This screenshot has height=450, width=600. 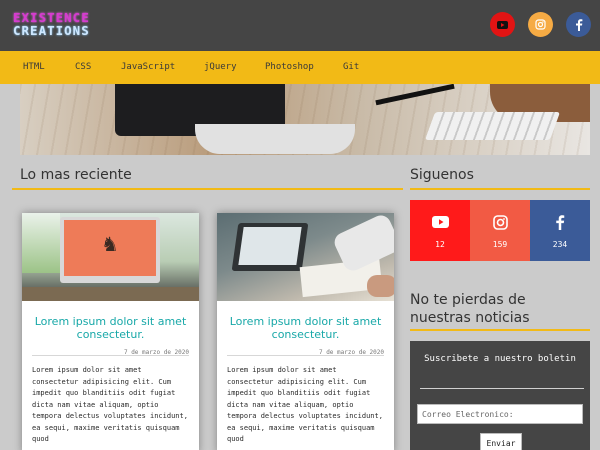 What do you see at coordinates (560, 244) in the screenshot?
I see `facebook-count: 234` at bounding box center [560, 244].